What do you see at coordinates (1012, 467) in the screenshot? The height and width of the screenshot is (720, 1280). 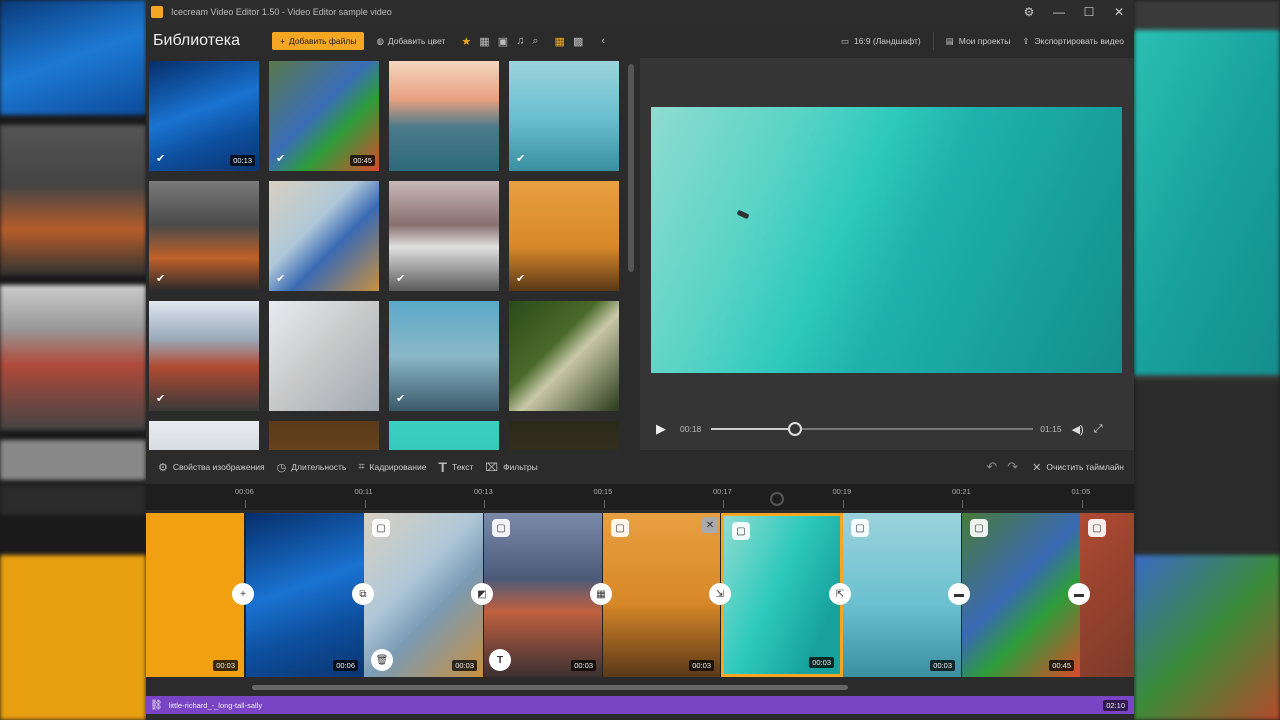 I see `redo-icon: ↷` at bounding box center [1012, 467].